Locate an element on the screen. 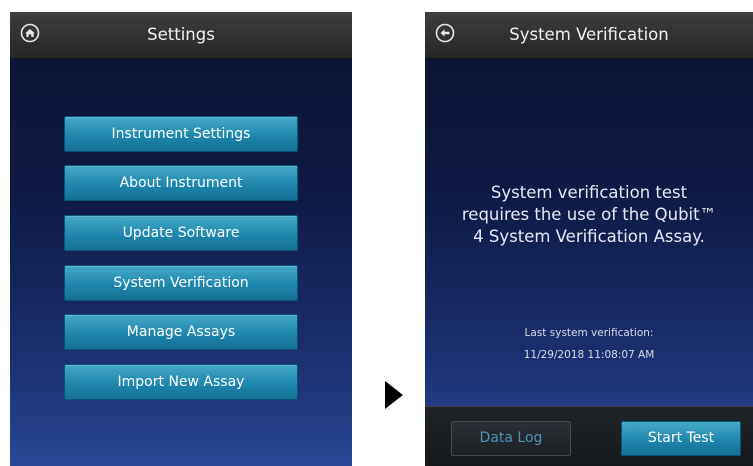  about-instrument-button: About Instrument is located at coordinates (181, 183).